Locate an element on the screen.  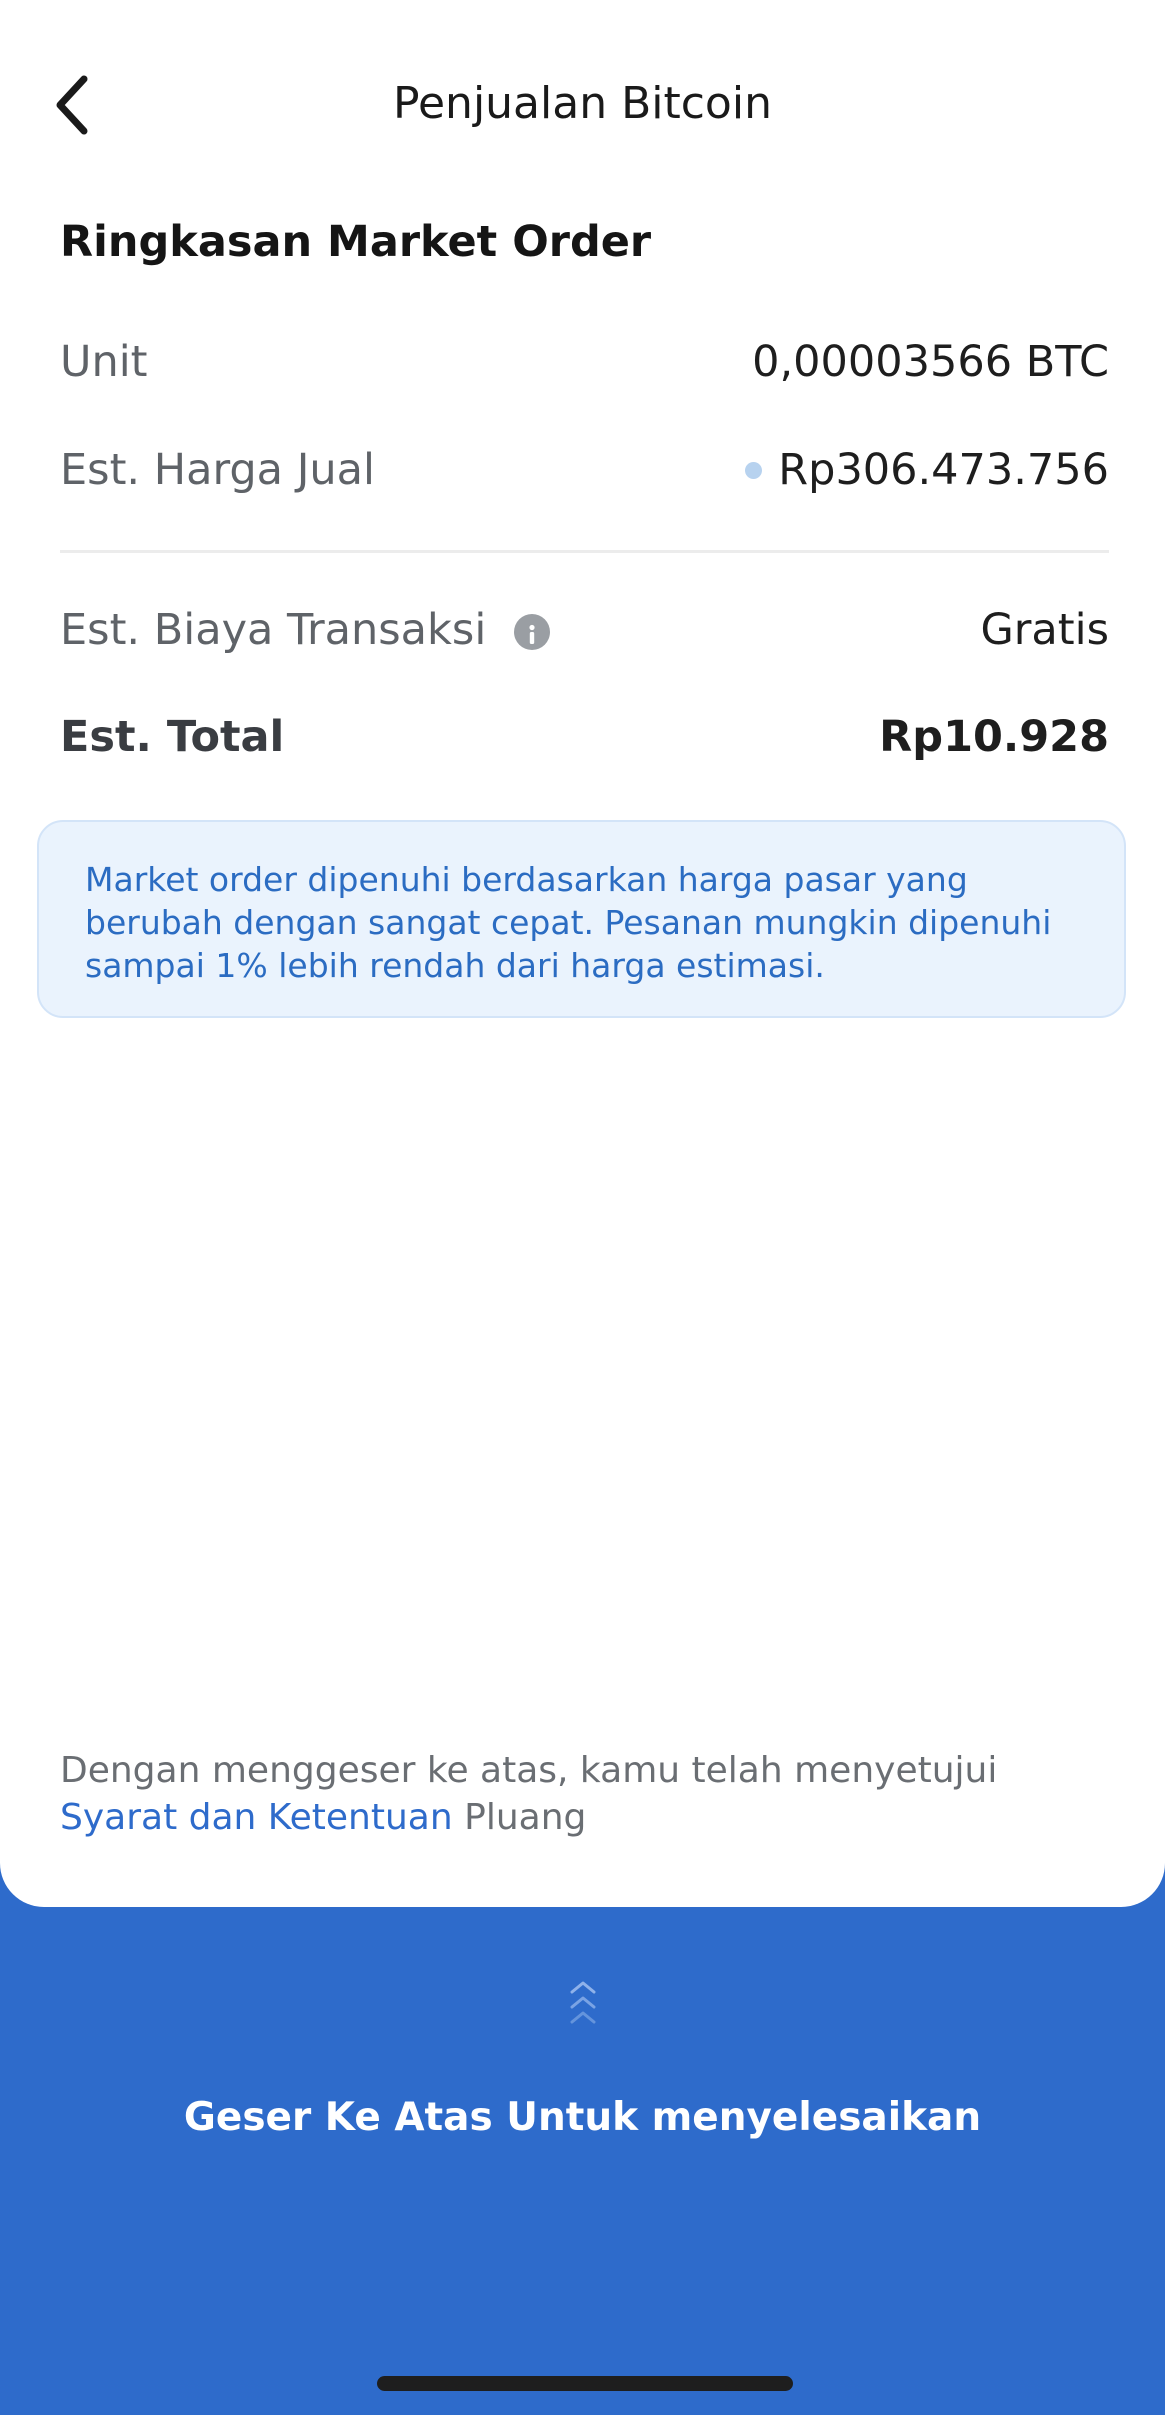
terms-link: Syarat dan Ketentuan is located at coordinates (256, 1817).